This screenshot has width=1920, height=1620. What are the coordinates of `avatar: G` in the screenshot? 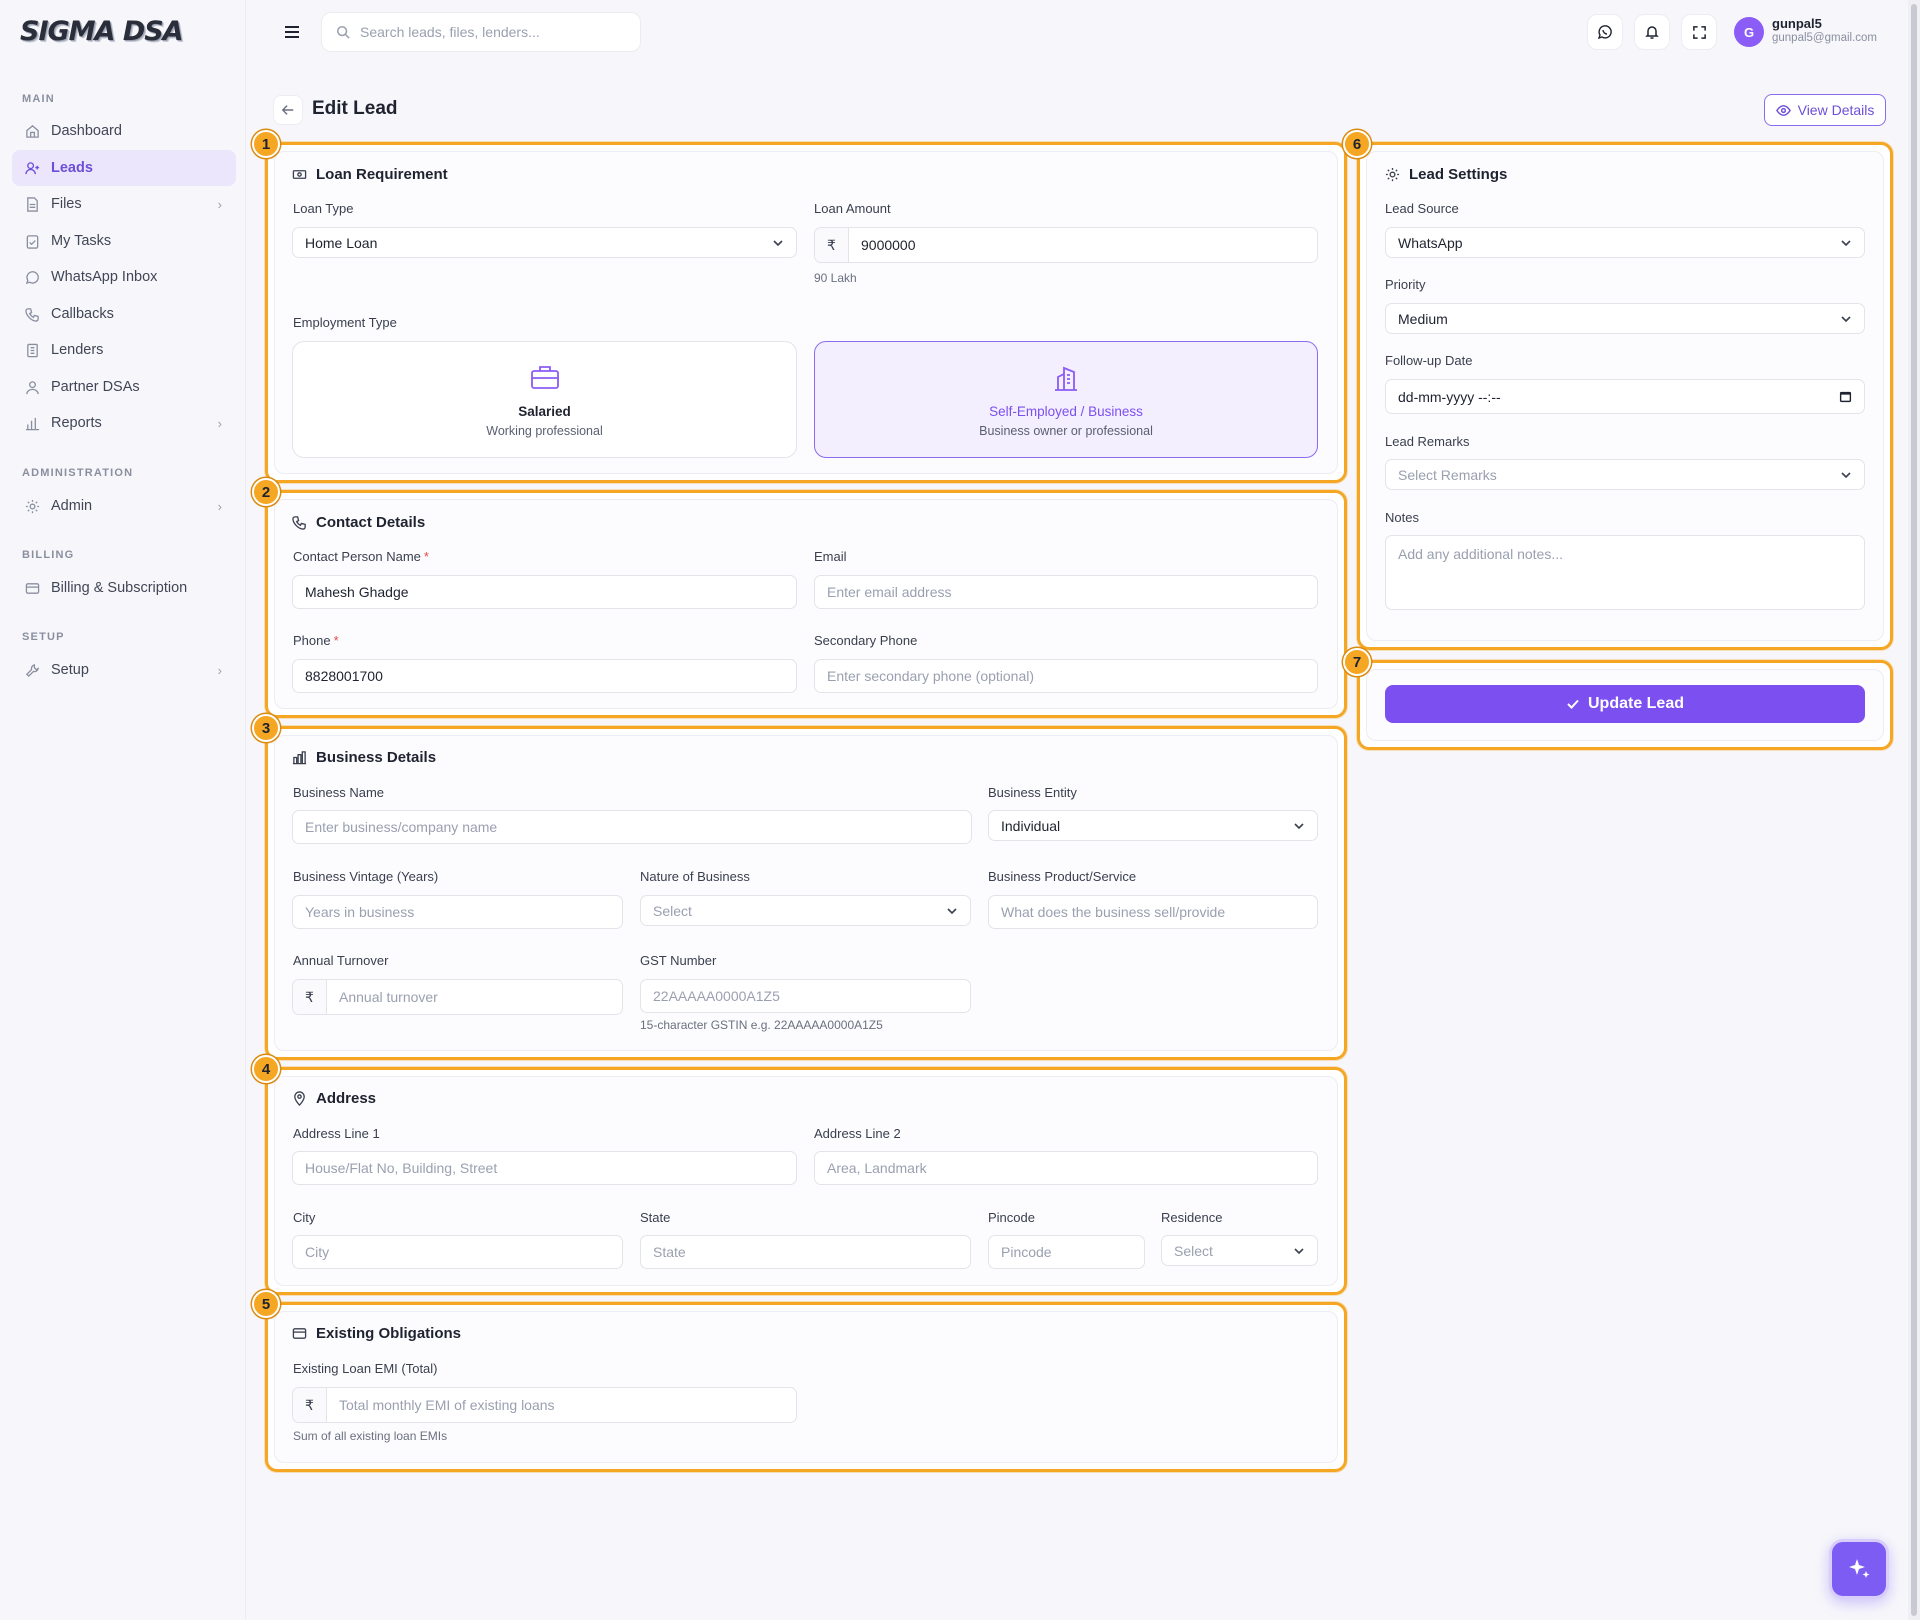 It's located at (1749, 32).